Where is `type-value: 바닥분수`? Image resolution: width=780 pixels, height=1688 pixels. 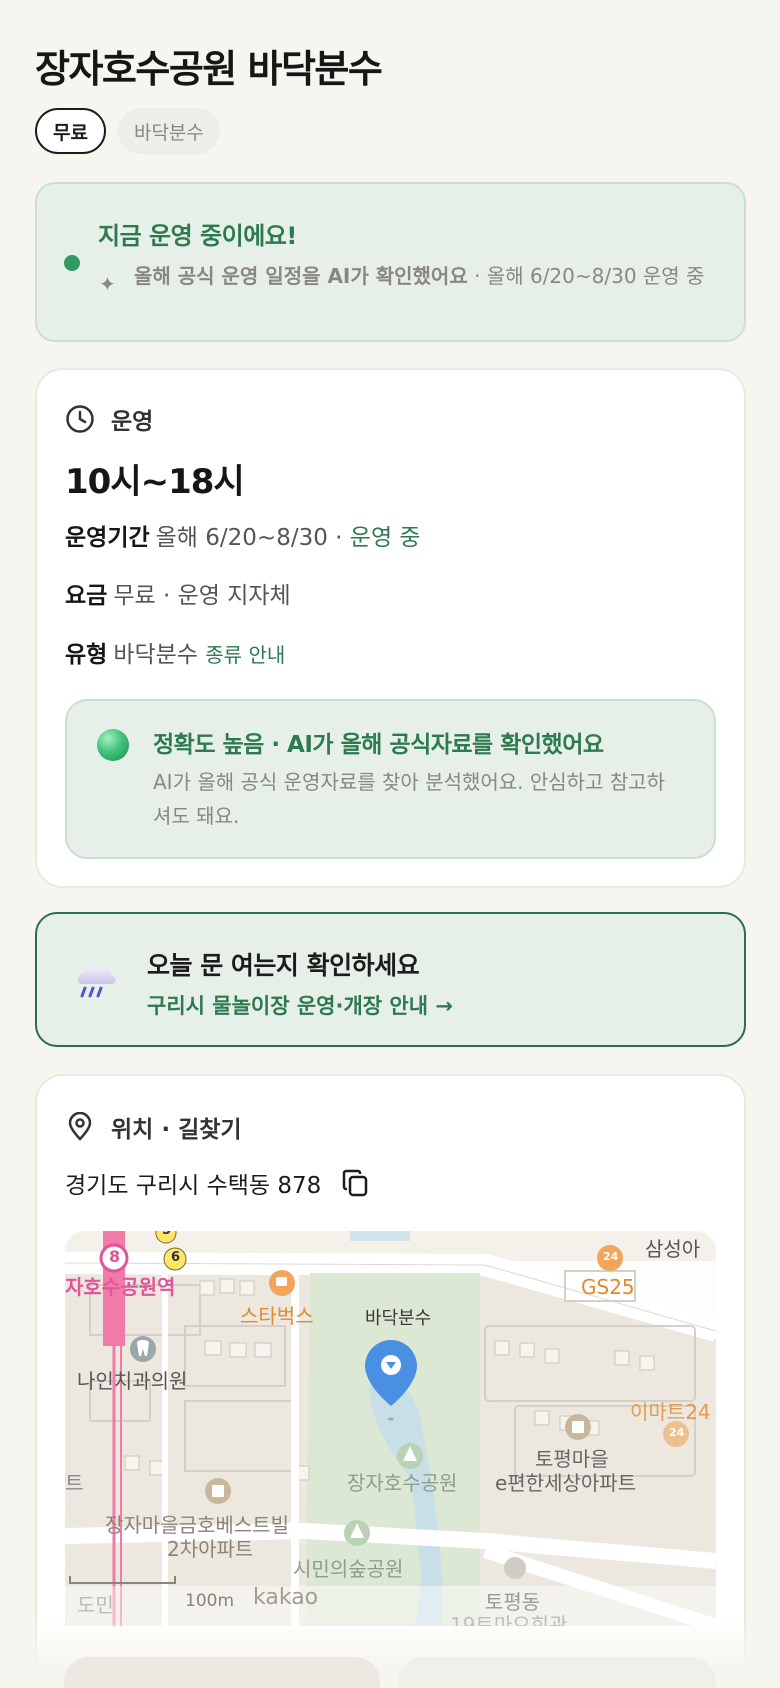 type-value: 바닥분수 is located at coordinates (155, 655).